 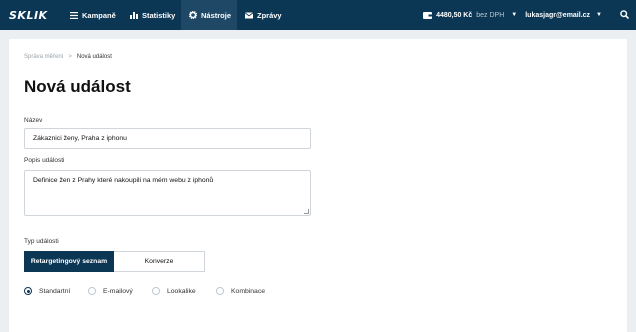 I want to click on wallet-amount: 4480,50 Kč, so click(x=454, y=15).